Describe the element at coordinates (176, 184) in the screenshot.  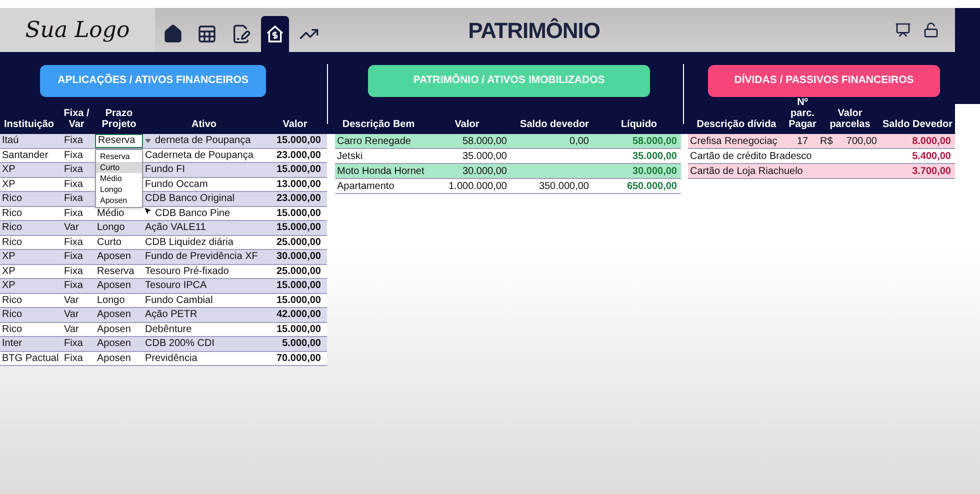
I see `table-cell-text: Fundo Occam` at that location.